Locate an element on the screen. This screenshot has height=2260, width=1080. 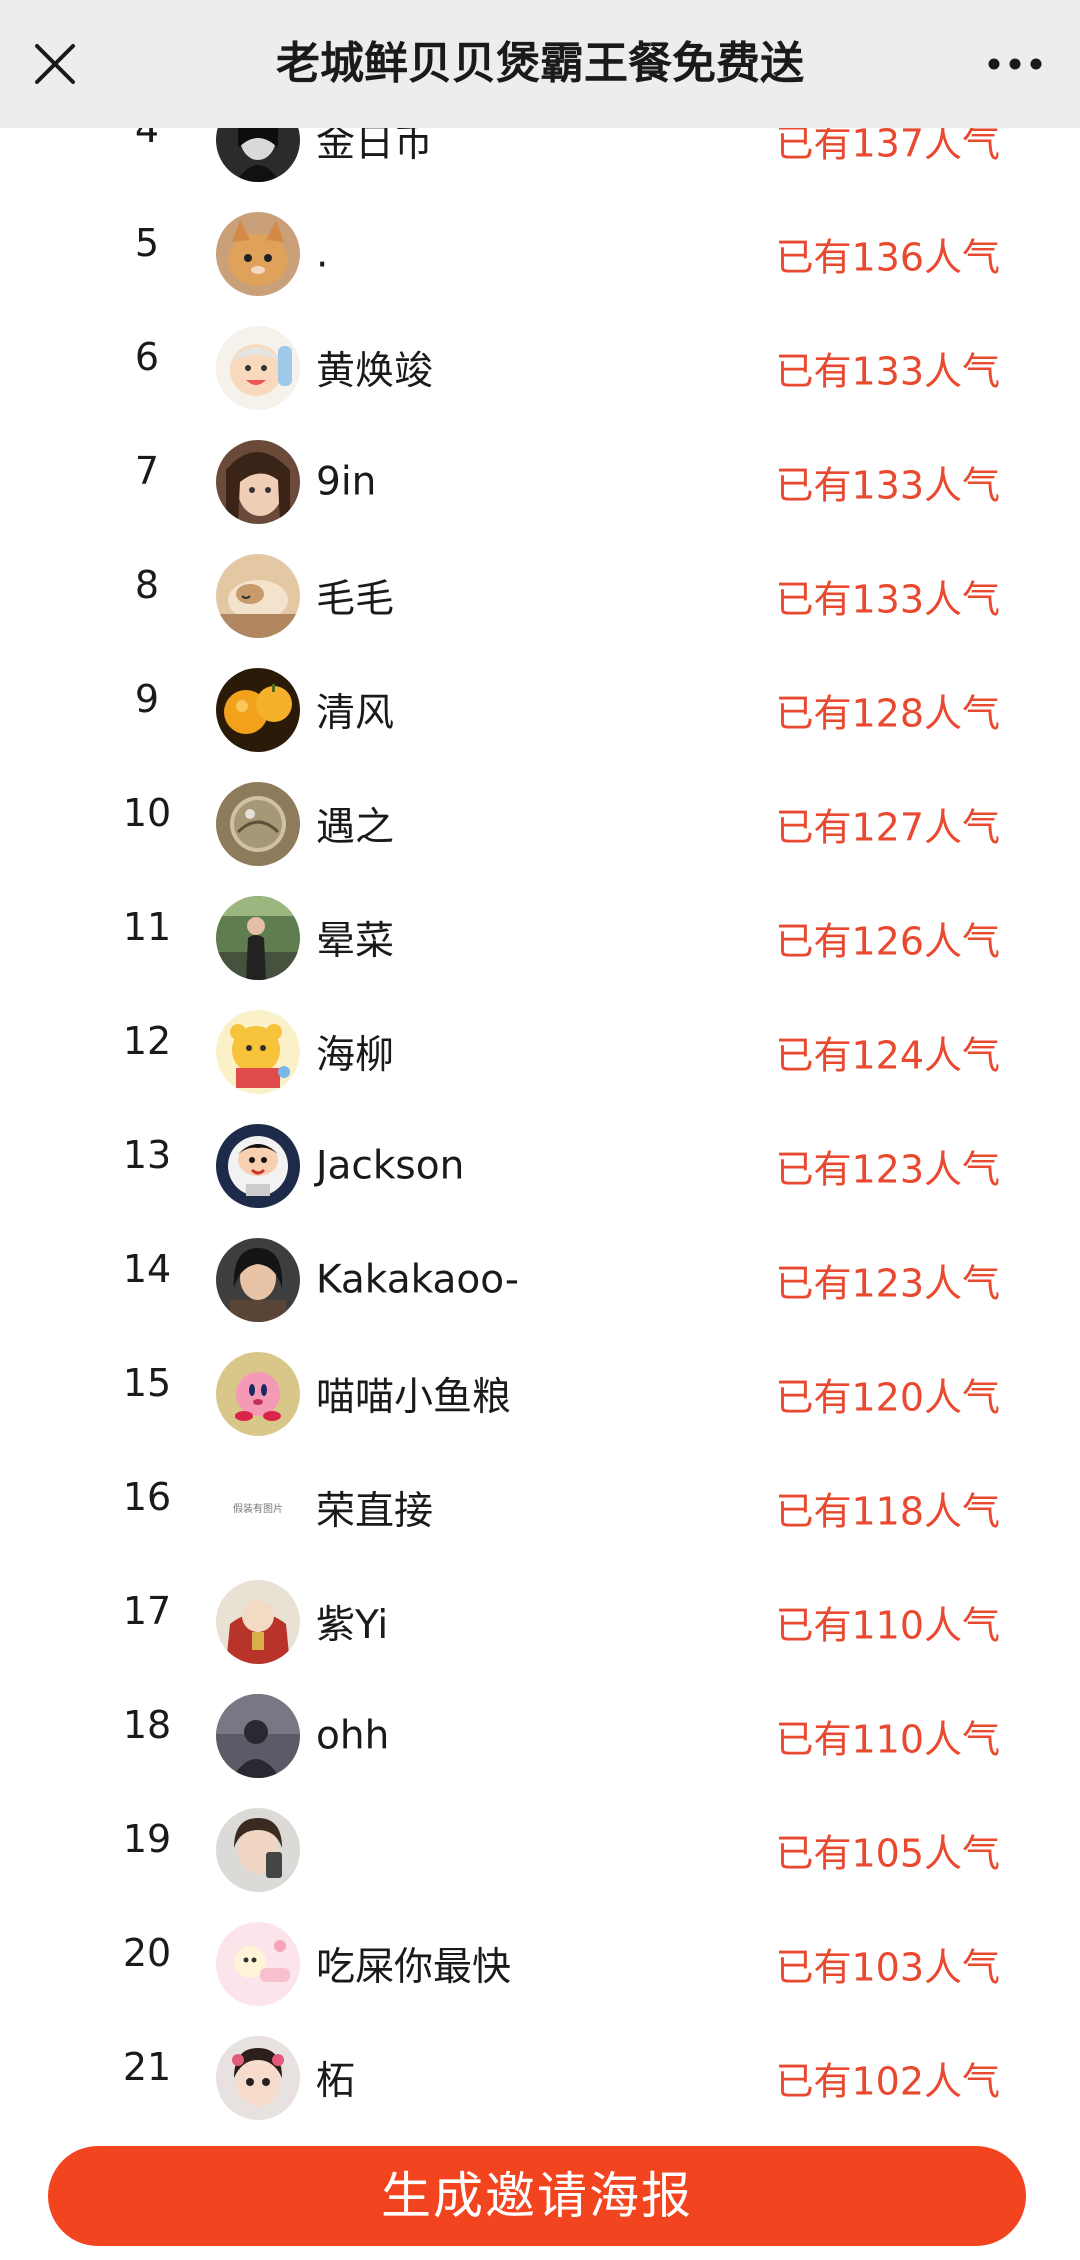
rank-number: 13 is located at coordinates (147, 1155).